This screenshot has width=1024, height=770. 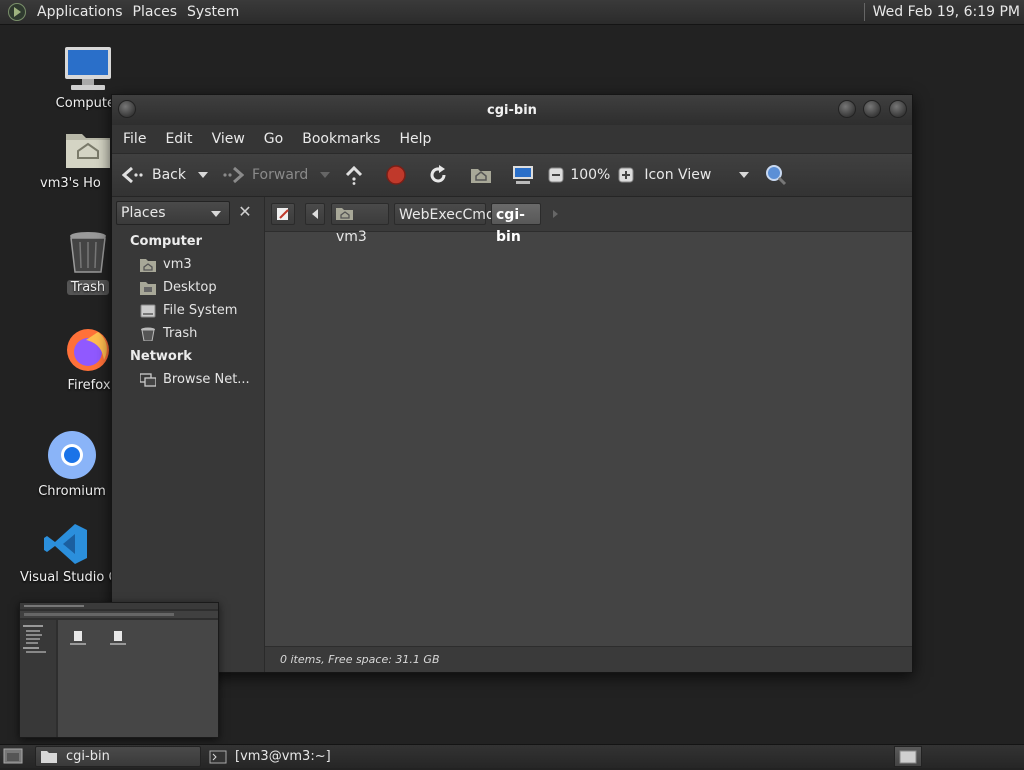 I want to click on sidebar-item-label: Desktop, so click(x=190, y=287).